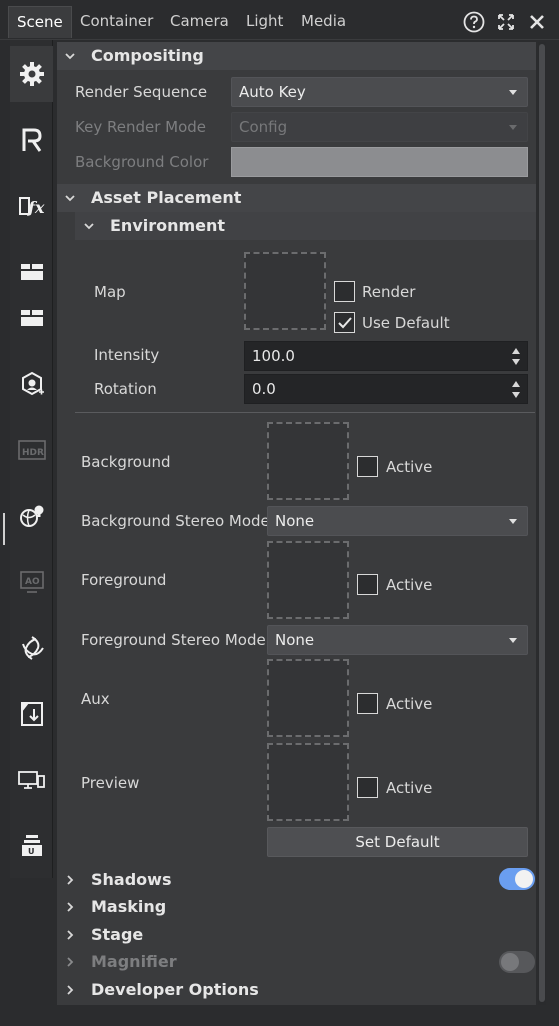  I want to click on globe-light-icon, so click(31, 516).